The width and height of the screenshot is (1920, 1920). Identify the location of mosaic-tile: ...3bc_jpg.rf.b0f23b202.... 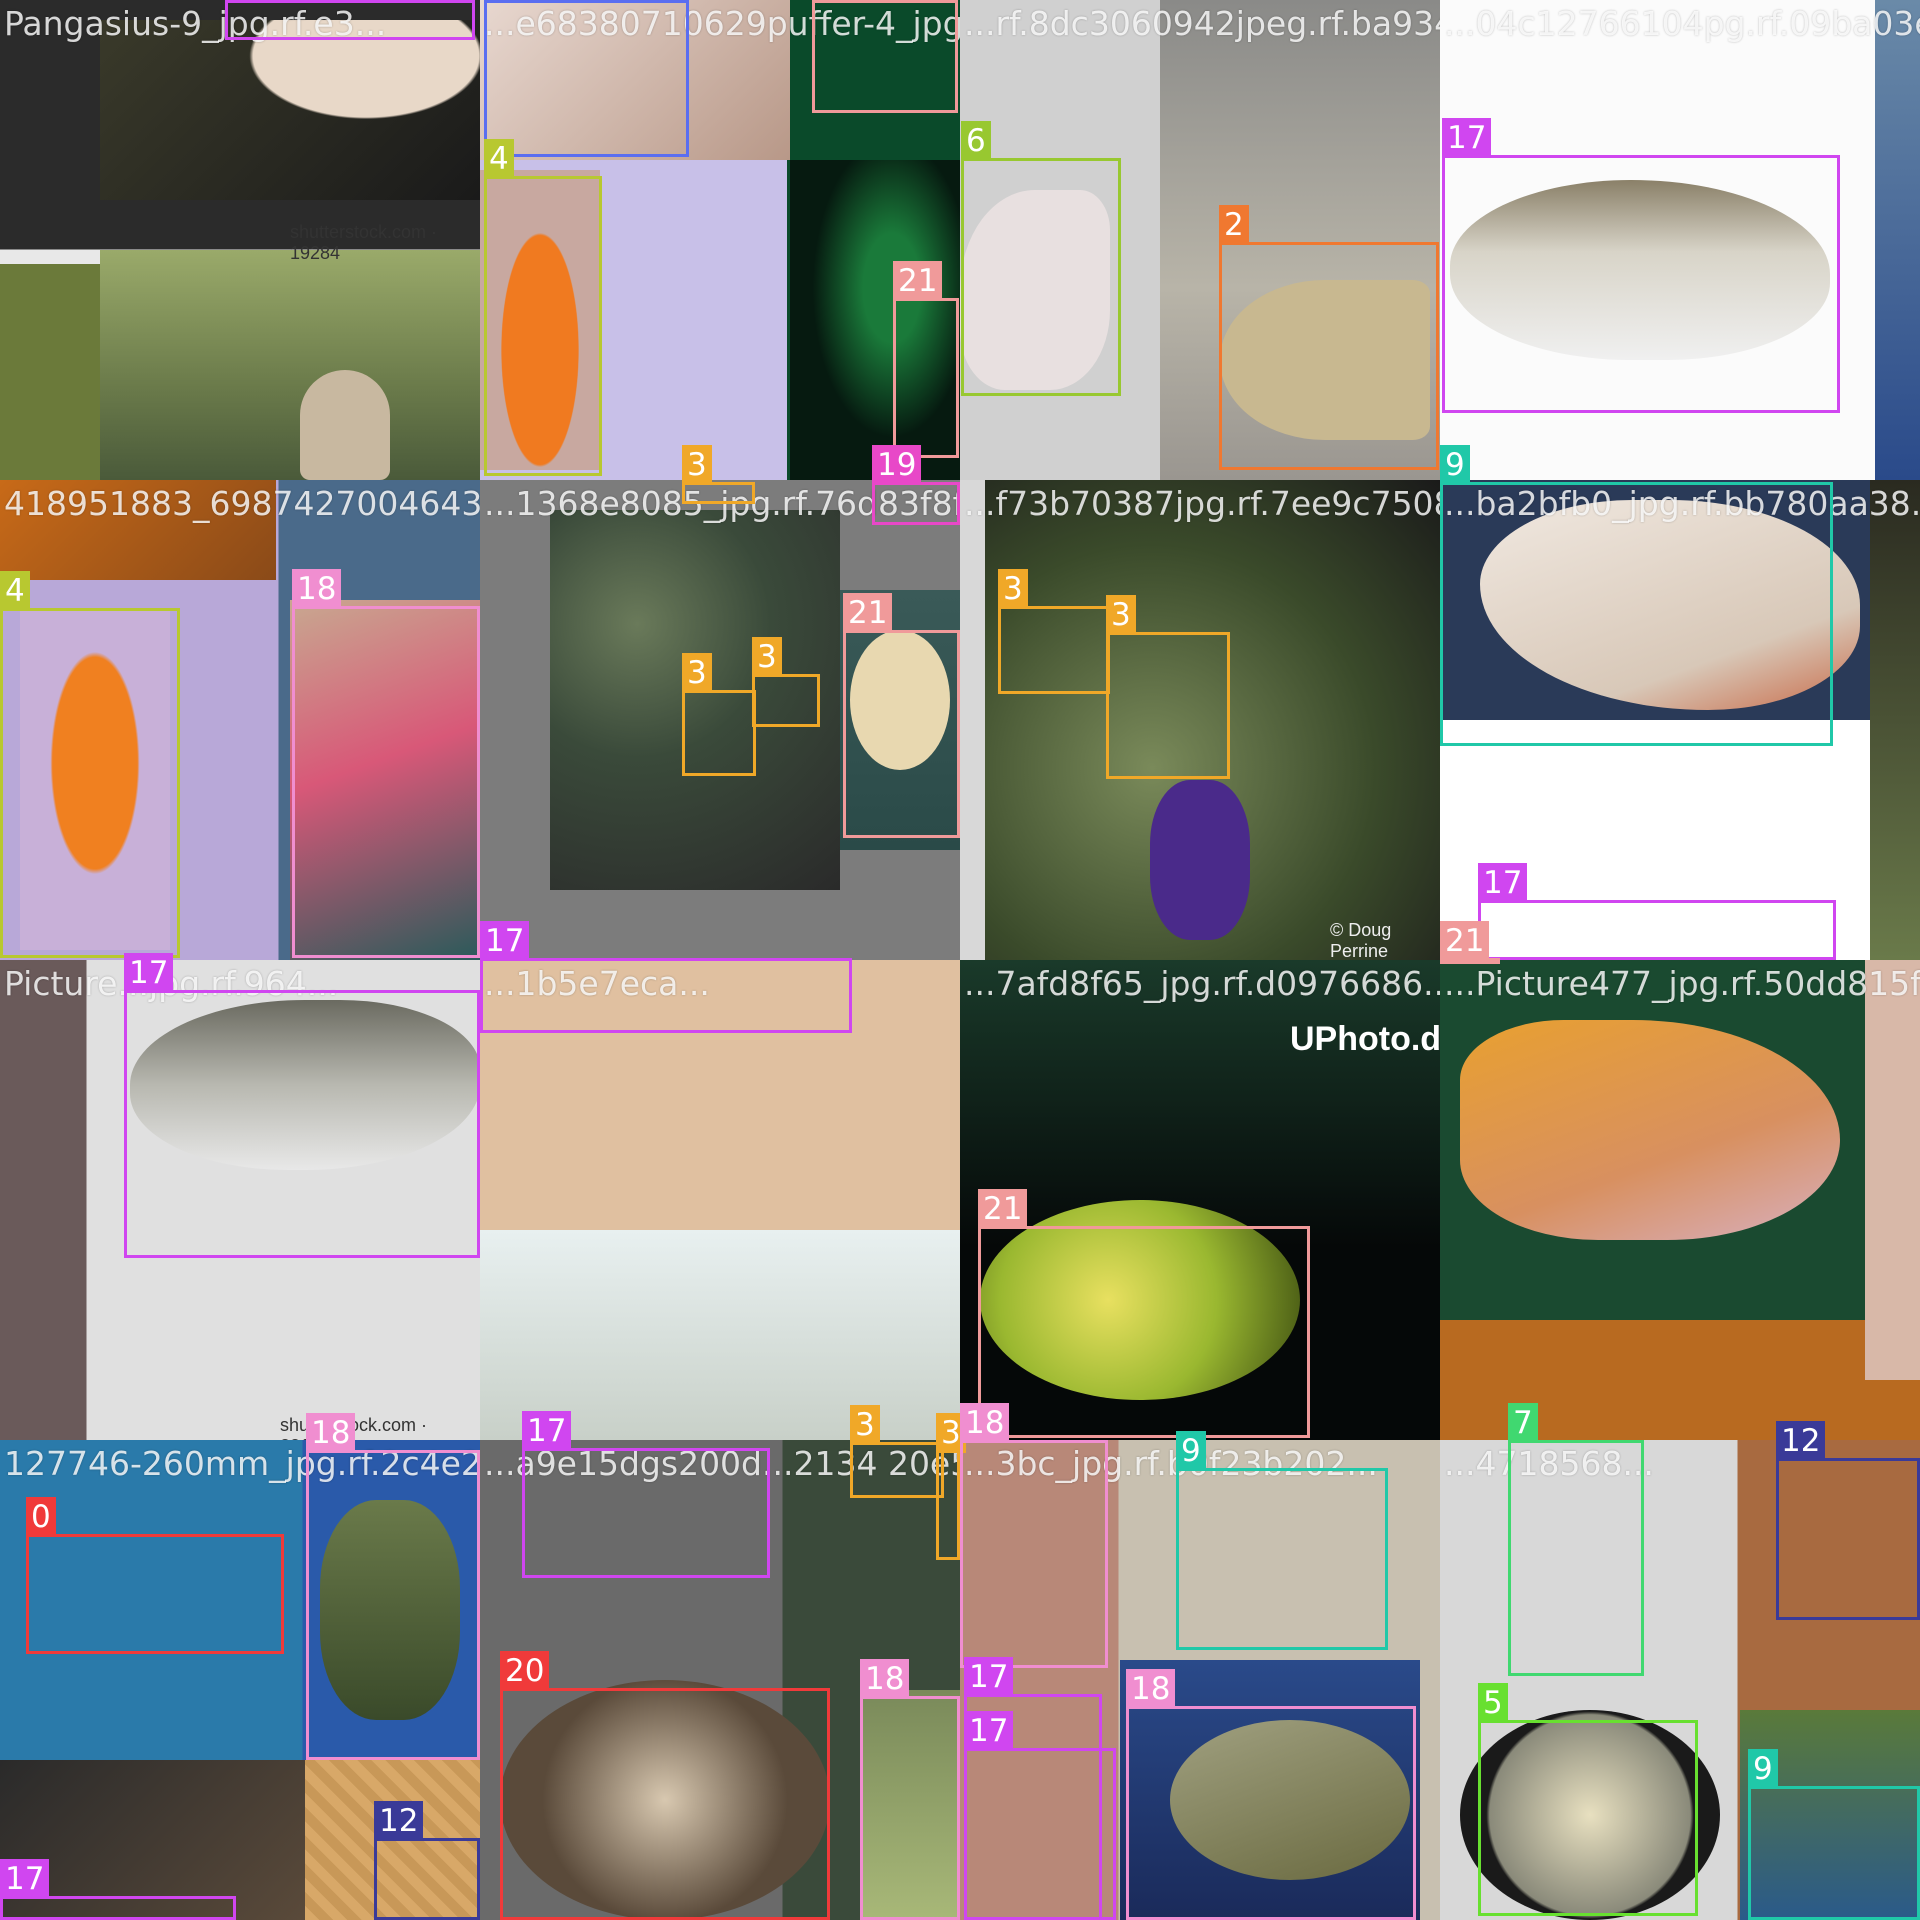
(1200, 1680).